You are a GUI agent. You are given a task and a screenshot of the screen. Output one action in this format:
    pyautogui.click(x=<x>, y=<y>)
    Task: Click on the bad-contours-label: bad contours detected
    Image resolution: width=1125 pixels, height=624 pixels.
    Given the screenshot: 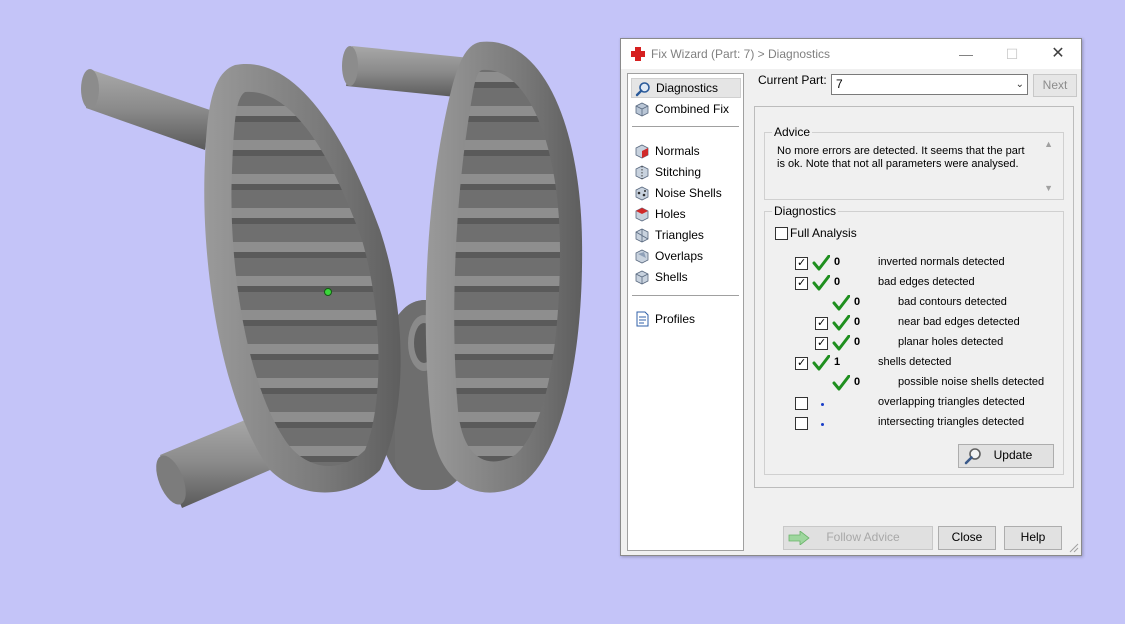 What is the action you would take?
    pyautogui.click(x=952, y=302)
    